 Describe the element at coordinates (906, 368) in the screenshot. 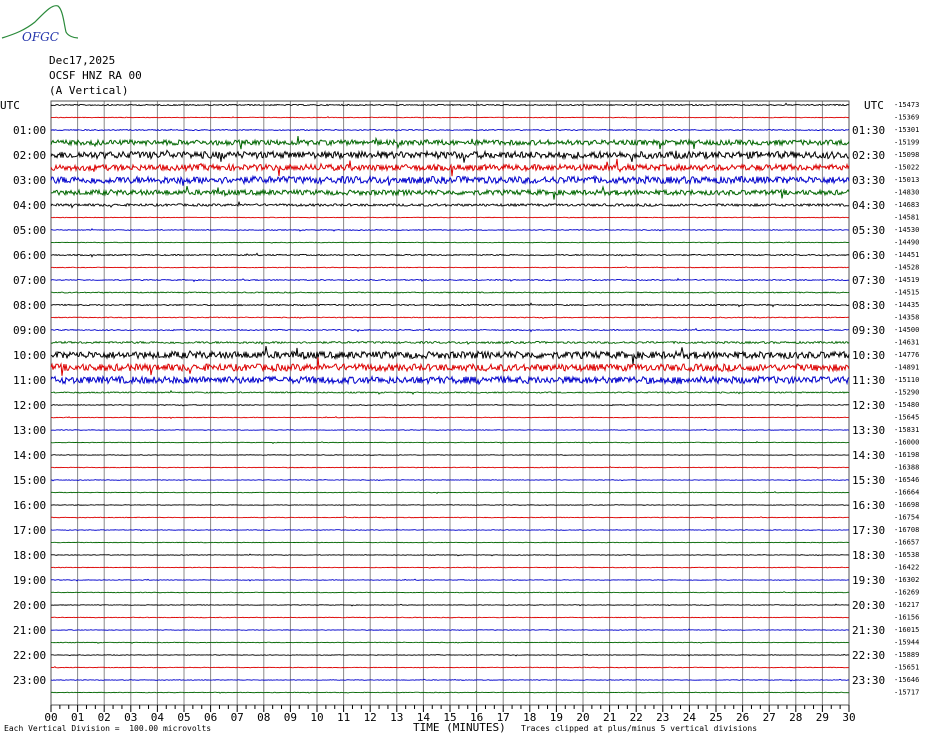

I see `trace-offset-label: -14891` at that location.